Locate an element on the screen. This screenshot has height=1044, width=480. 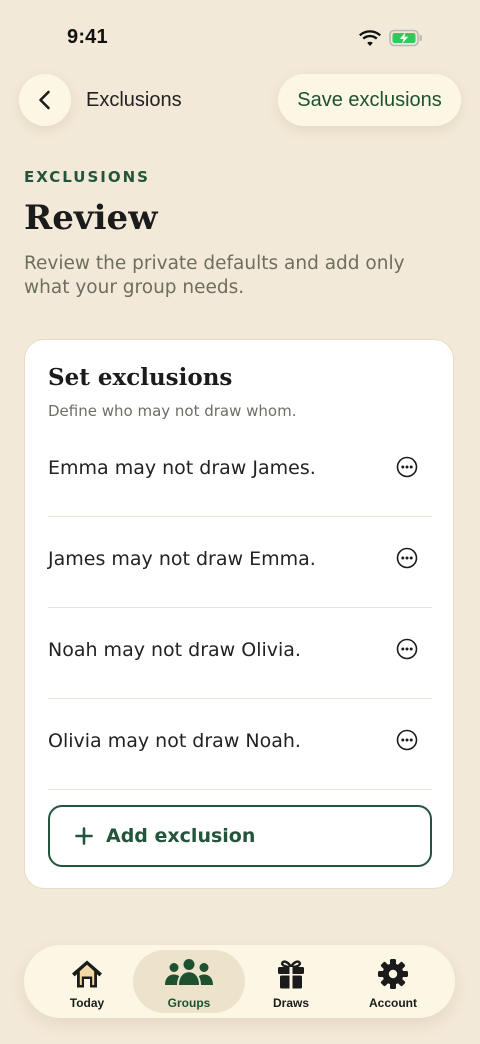
tab-label: Today is located at coordinates (87, 1003).